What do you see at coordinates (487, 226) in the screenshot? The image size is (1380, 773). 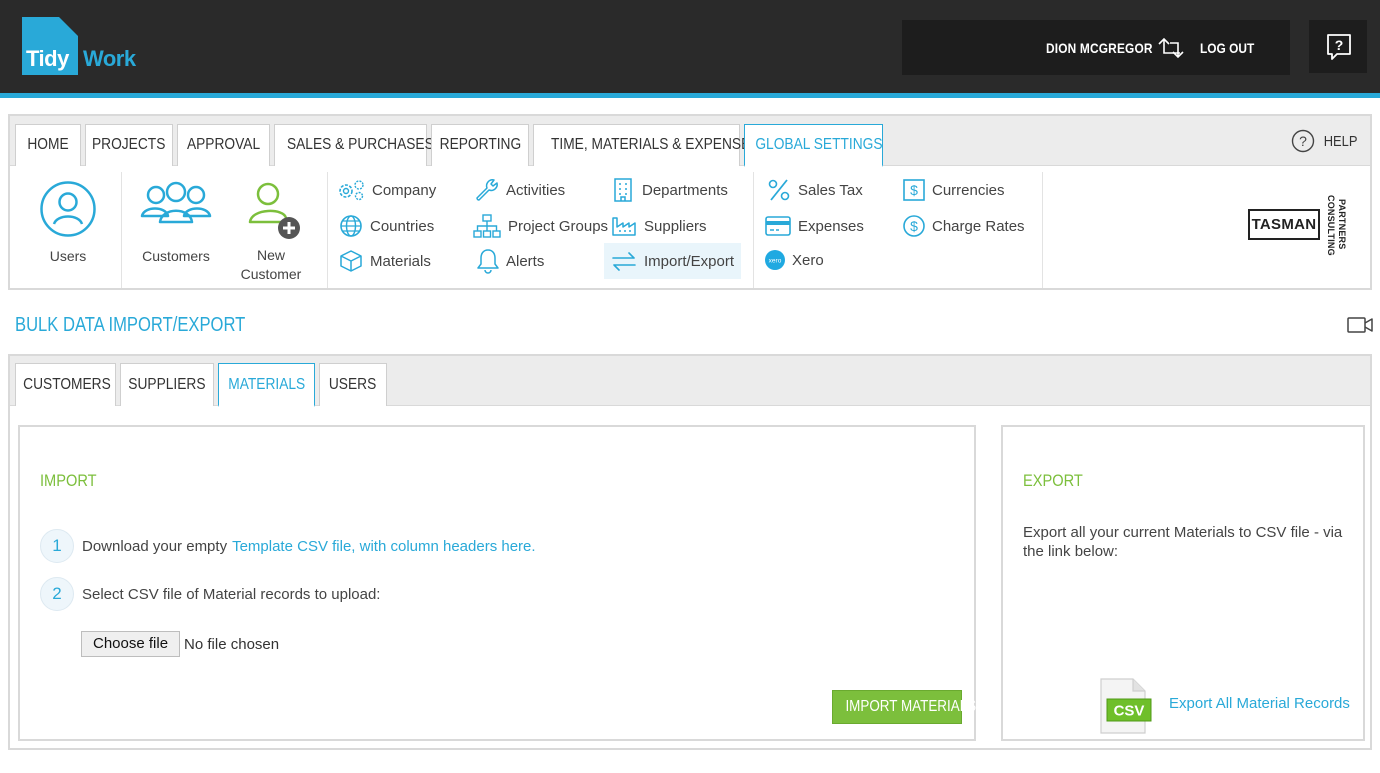 I see `hierarchy-icon` at bounding box center [487, 226].